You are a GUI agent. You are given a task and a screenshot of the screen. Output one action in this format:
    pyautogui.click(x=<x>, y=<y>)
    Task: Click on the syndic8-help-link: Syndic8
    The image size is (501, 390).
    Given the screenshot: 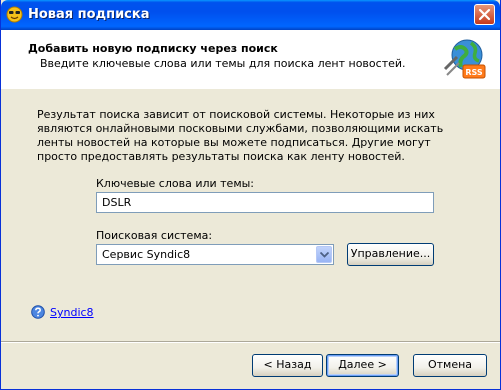 What is the action you would take?
    pyautogui.click(x=72, y=312)
    